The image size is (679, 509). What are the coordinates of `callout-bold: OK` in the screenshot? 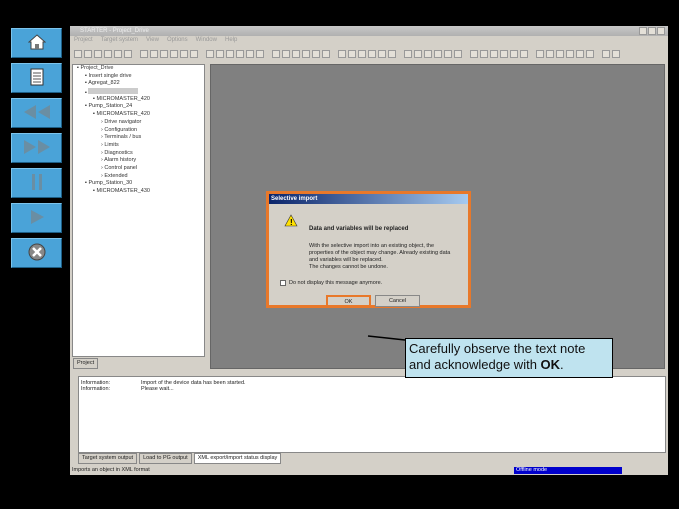 It's located at (550, 364).